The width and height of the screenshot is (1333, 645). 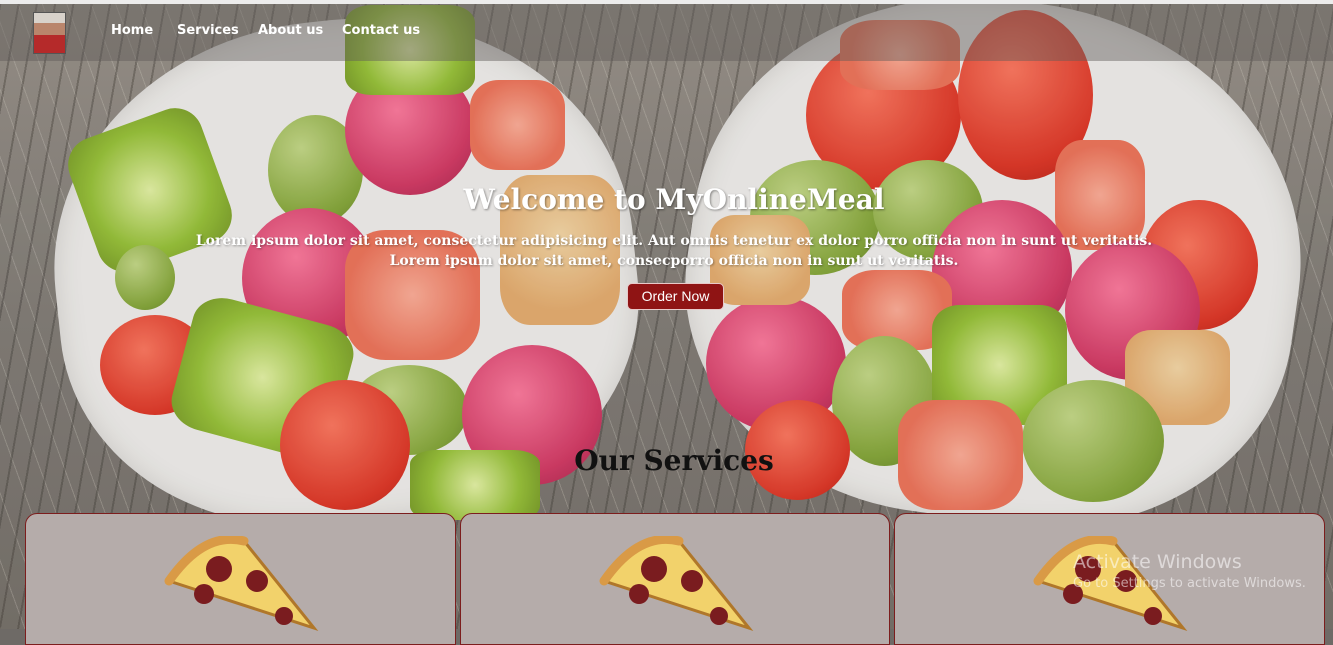 I want to click on order-now-button: Order Now, so click(x=675, y=296).